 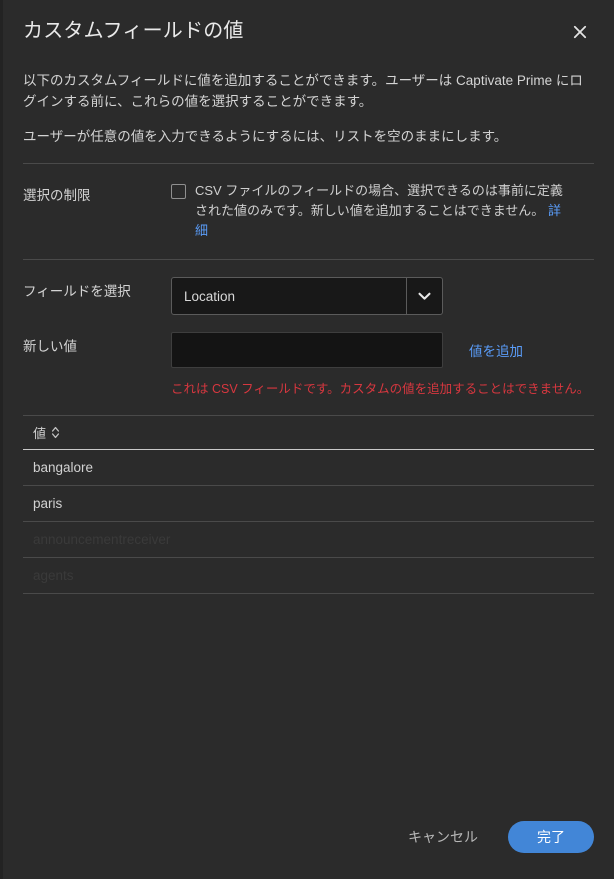 I want to click on intro-paragraph-2: ユーザーが任意の値を入力できるようにするには、リストを空のままにします。, so click(x=265, y=136).